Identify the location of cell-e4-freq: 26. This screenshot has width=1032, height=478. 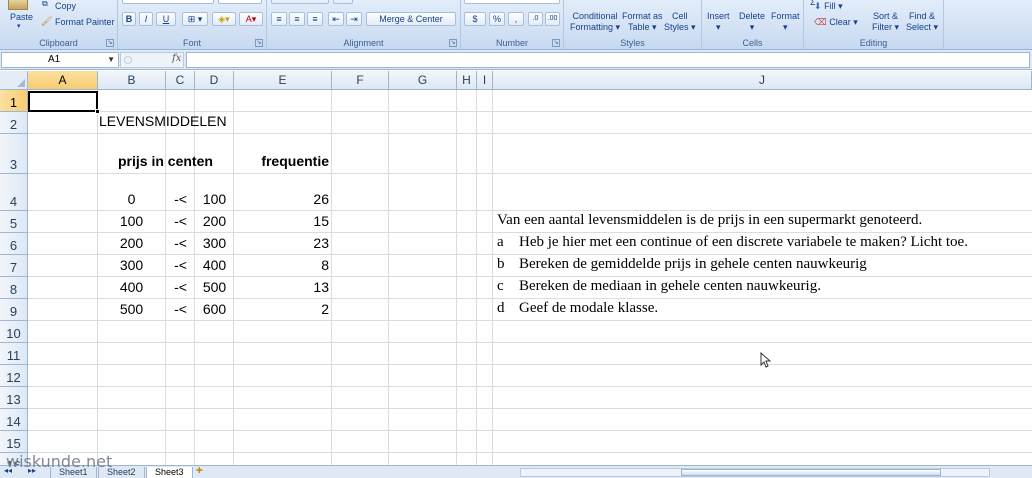
(281, 199).